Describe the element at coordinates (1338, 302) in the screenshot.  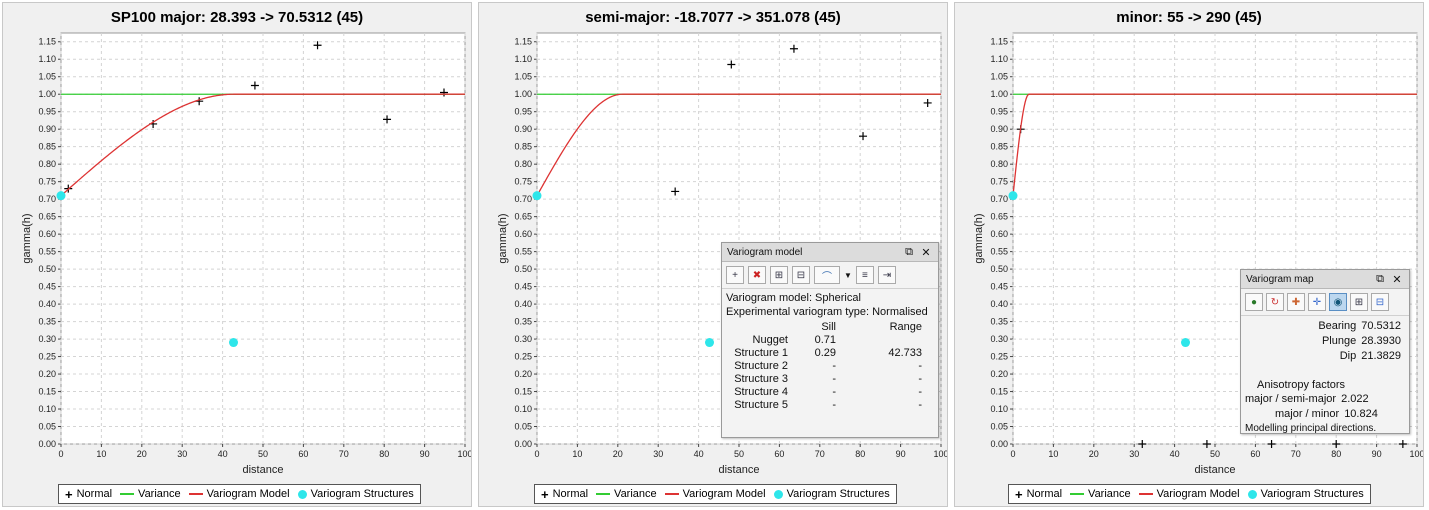
I see `model-direction-icon: ◉` at that location.